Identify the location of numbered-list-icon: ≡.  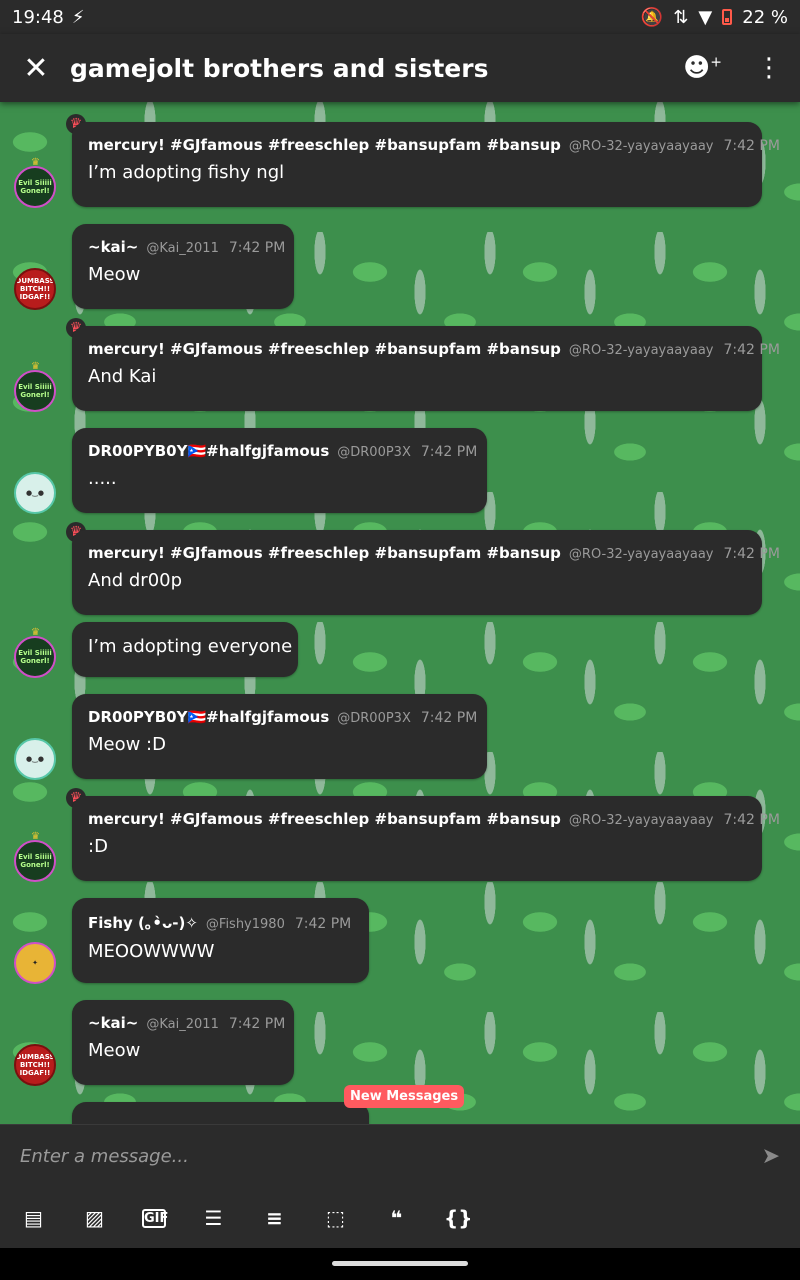
(274, 1218).